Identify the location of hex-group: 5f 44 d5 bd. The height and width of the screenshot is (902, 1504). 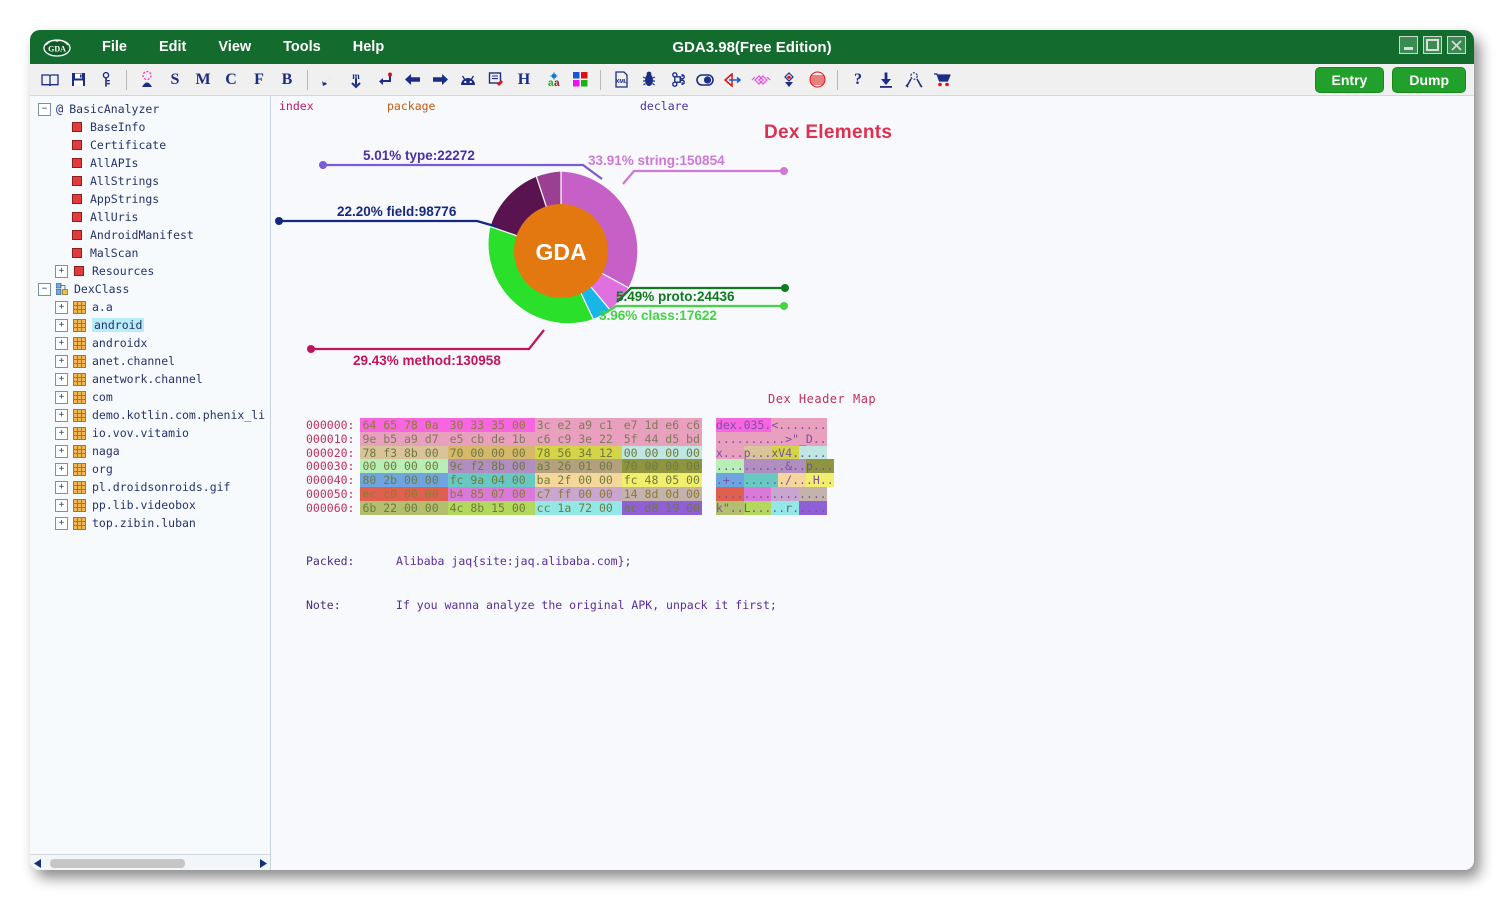
(661, 438).